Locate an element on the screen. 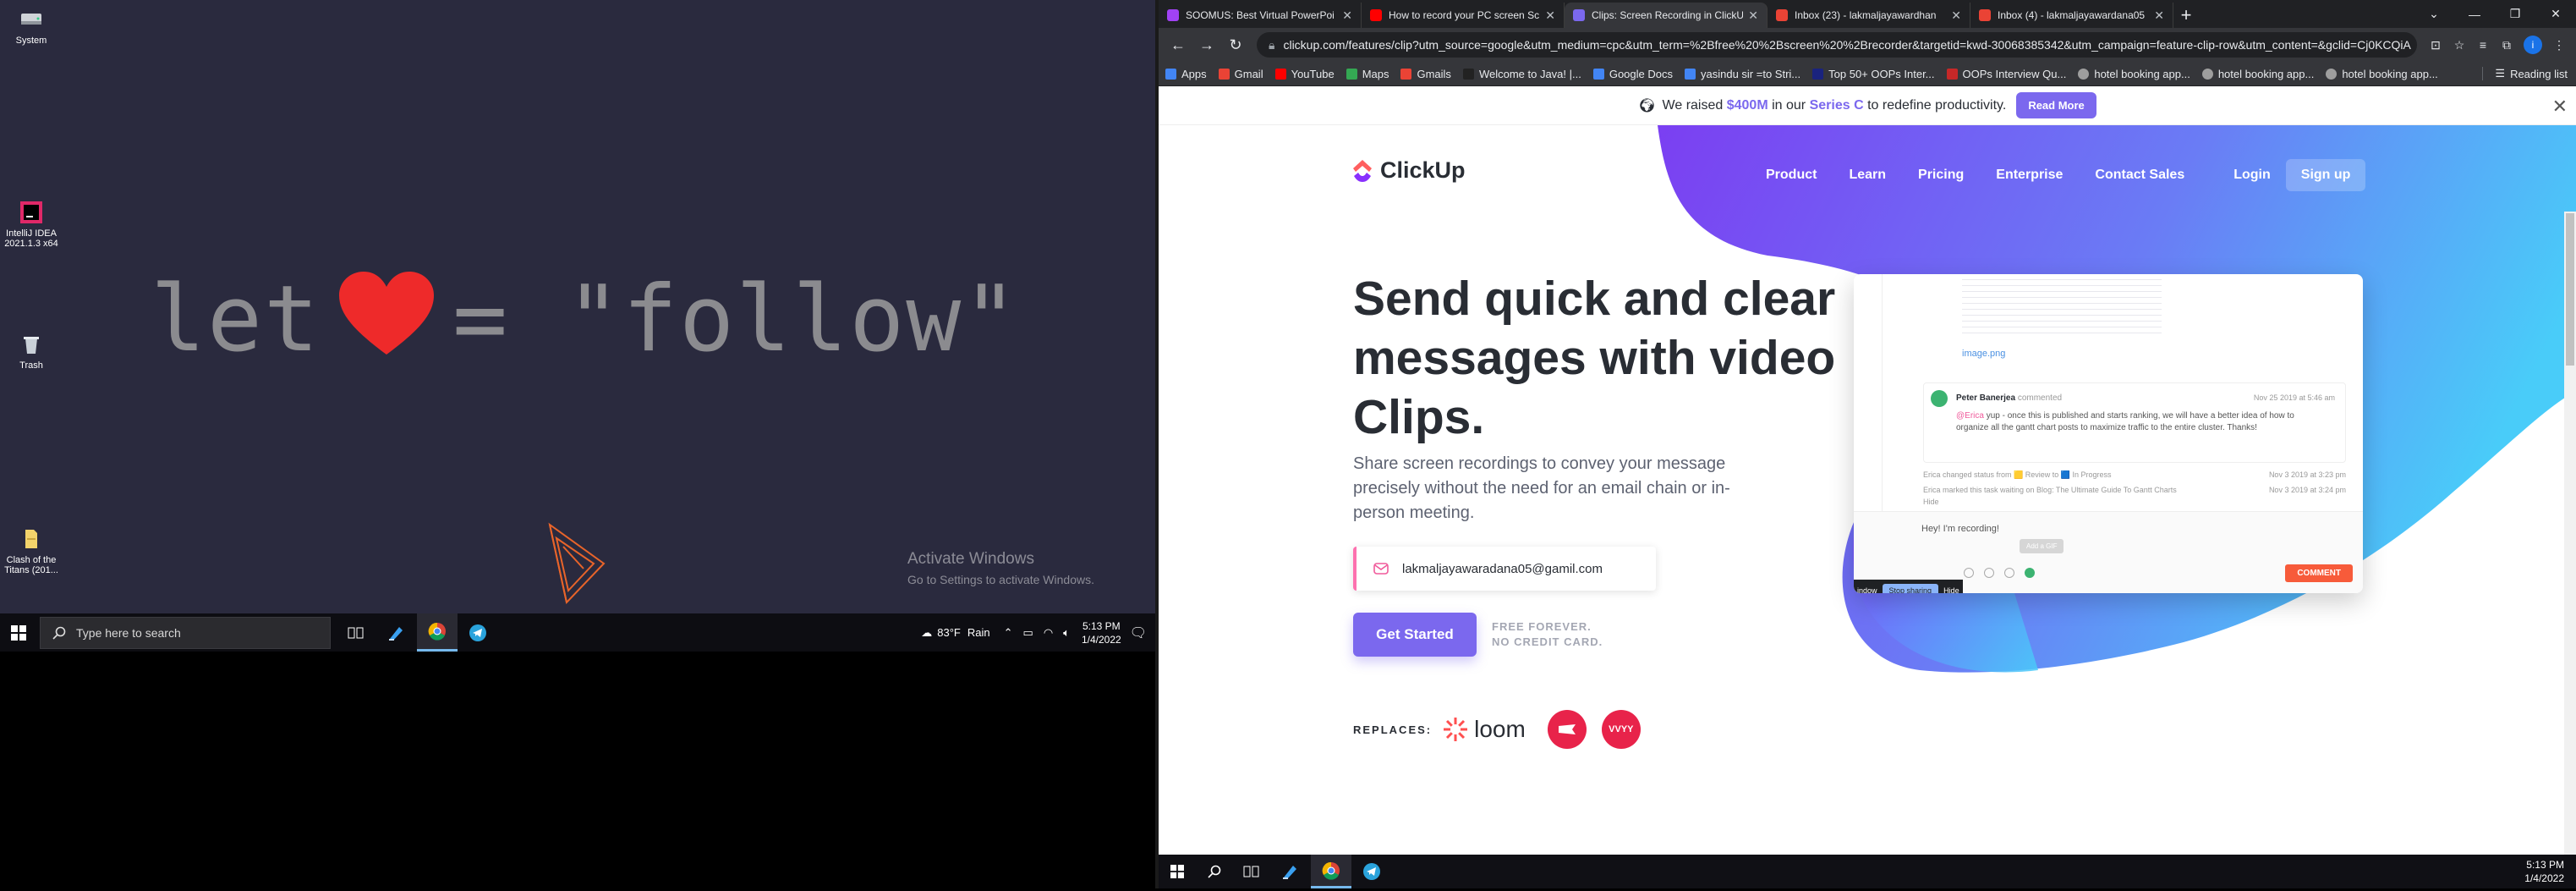 The width and height of the screenshot is (2576, 891). windows-icon is located at coordinates (1177, 871).